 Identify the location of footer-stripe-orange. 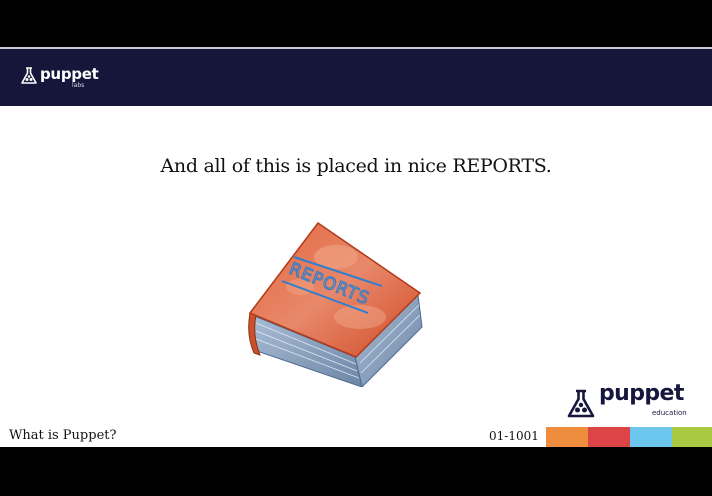
(567, 437).